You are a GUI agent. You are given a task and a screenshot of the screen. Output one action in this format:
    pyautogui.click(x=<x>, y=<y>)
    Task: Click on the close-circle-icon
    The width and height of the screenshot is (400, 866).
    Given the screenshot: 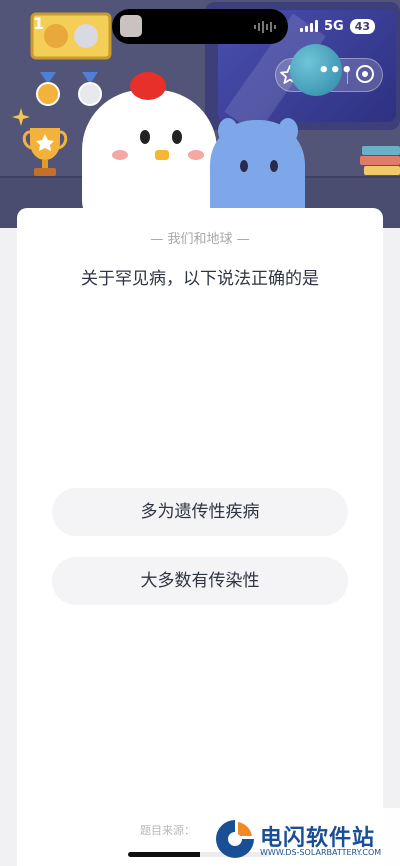 What is the action you would take?
    pyautogui.click(x=365, y=74)
    